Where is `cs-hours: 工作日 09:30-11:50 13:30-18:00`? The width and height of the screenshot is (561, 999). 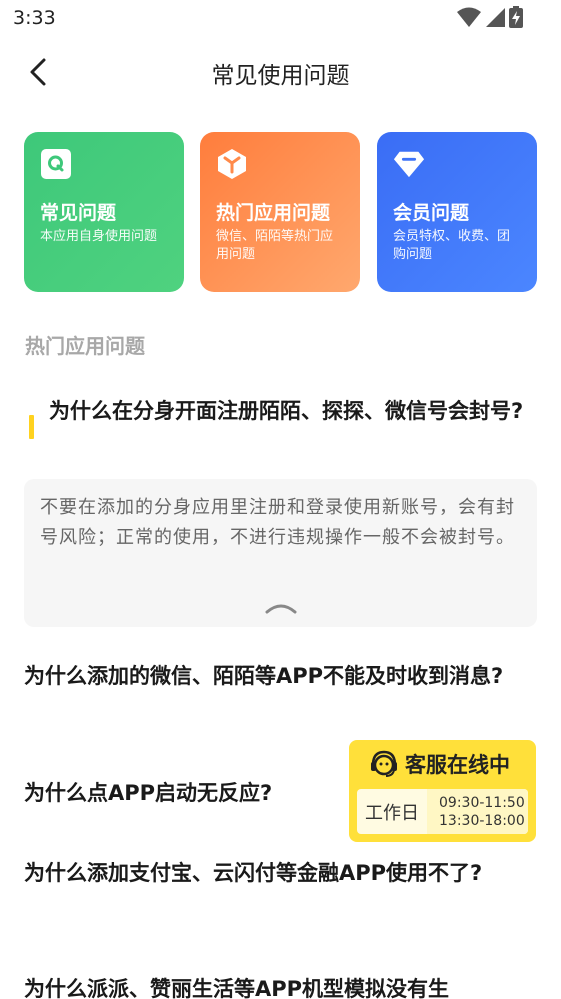
cs-hours: 工作日 09:30-11:50 13:30-18:00 is located at coordinates (442, 811).